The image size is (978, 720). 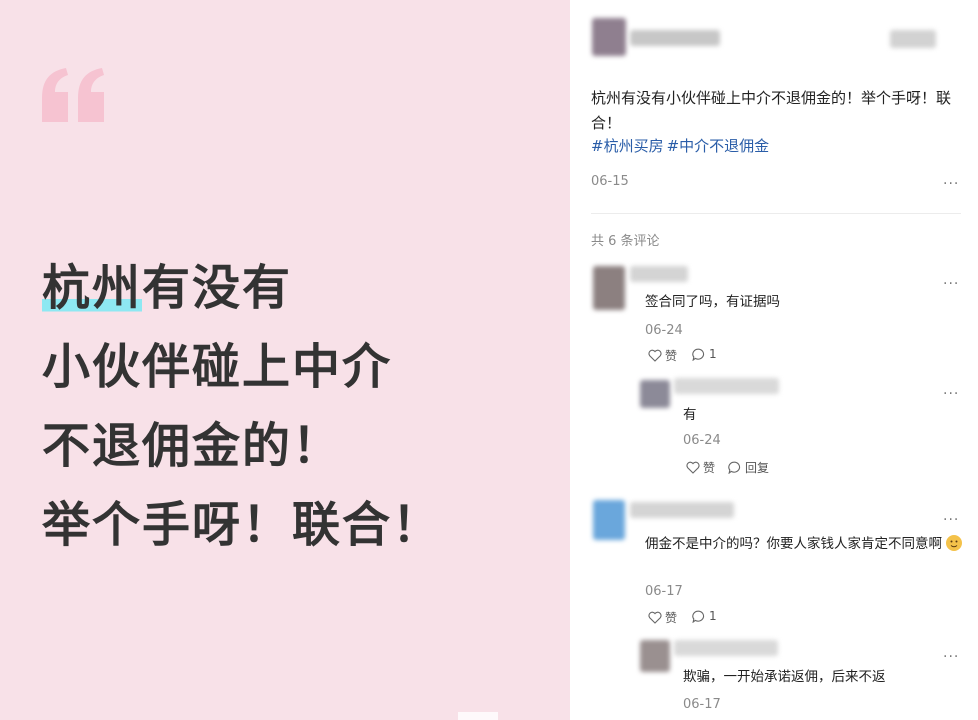 What do you see at coordinates (73, 95) in the screenshot?
I see `quote-mark-icon` at bounding box center [73, 95].